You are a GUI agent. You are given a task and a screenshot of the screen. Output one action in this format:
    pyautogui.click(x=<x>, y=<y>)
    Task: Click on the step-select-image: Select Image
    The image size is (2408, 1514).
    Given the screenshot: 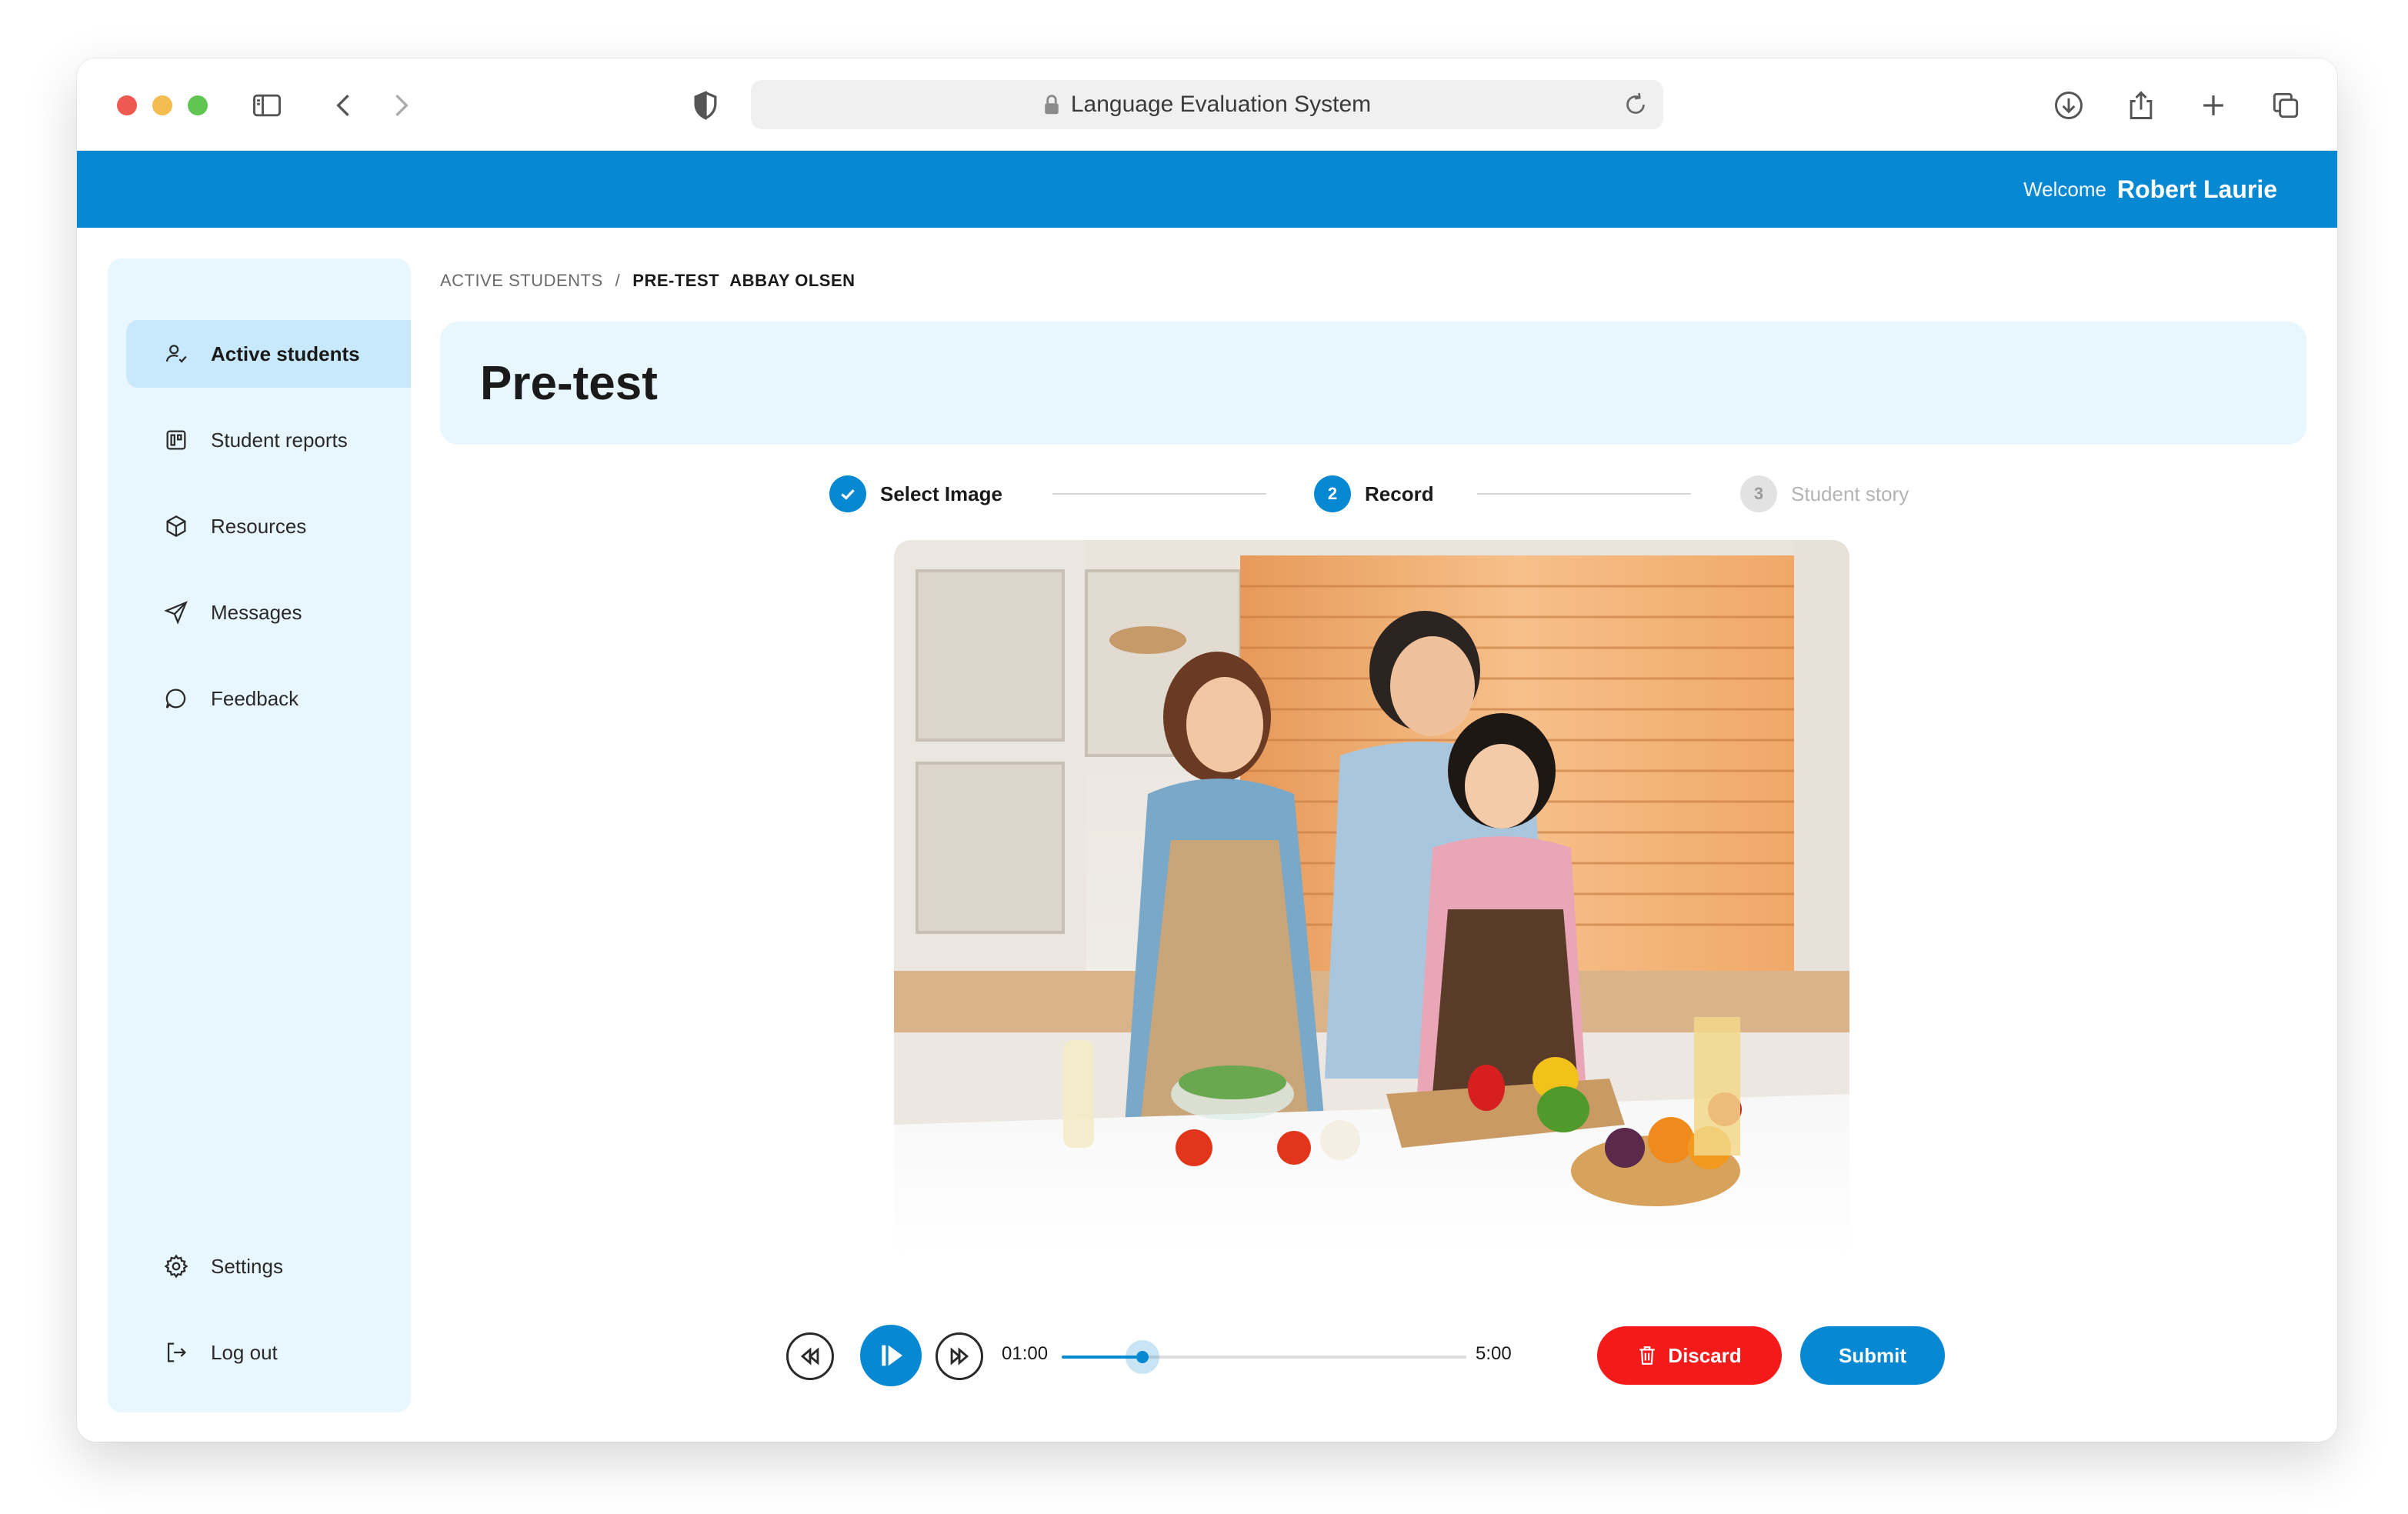 What is the action you would take?
    pyautogui.click(x=915, y=493)
    